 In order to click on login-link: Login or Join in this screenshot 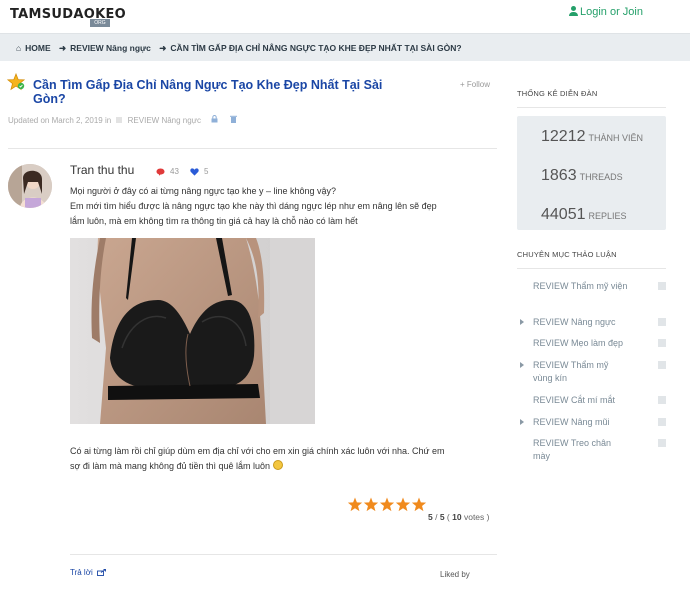, I will do `click(606, 12)`.